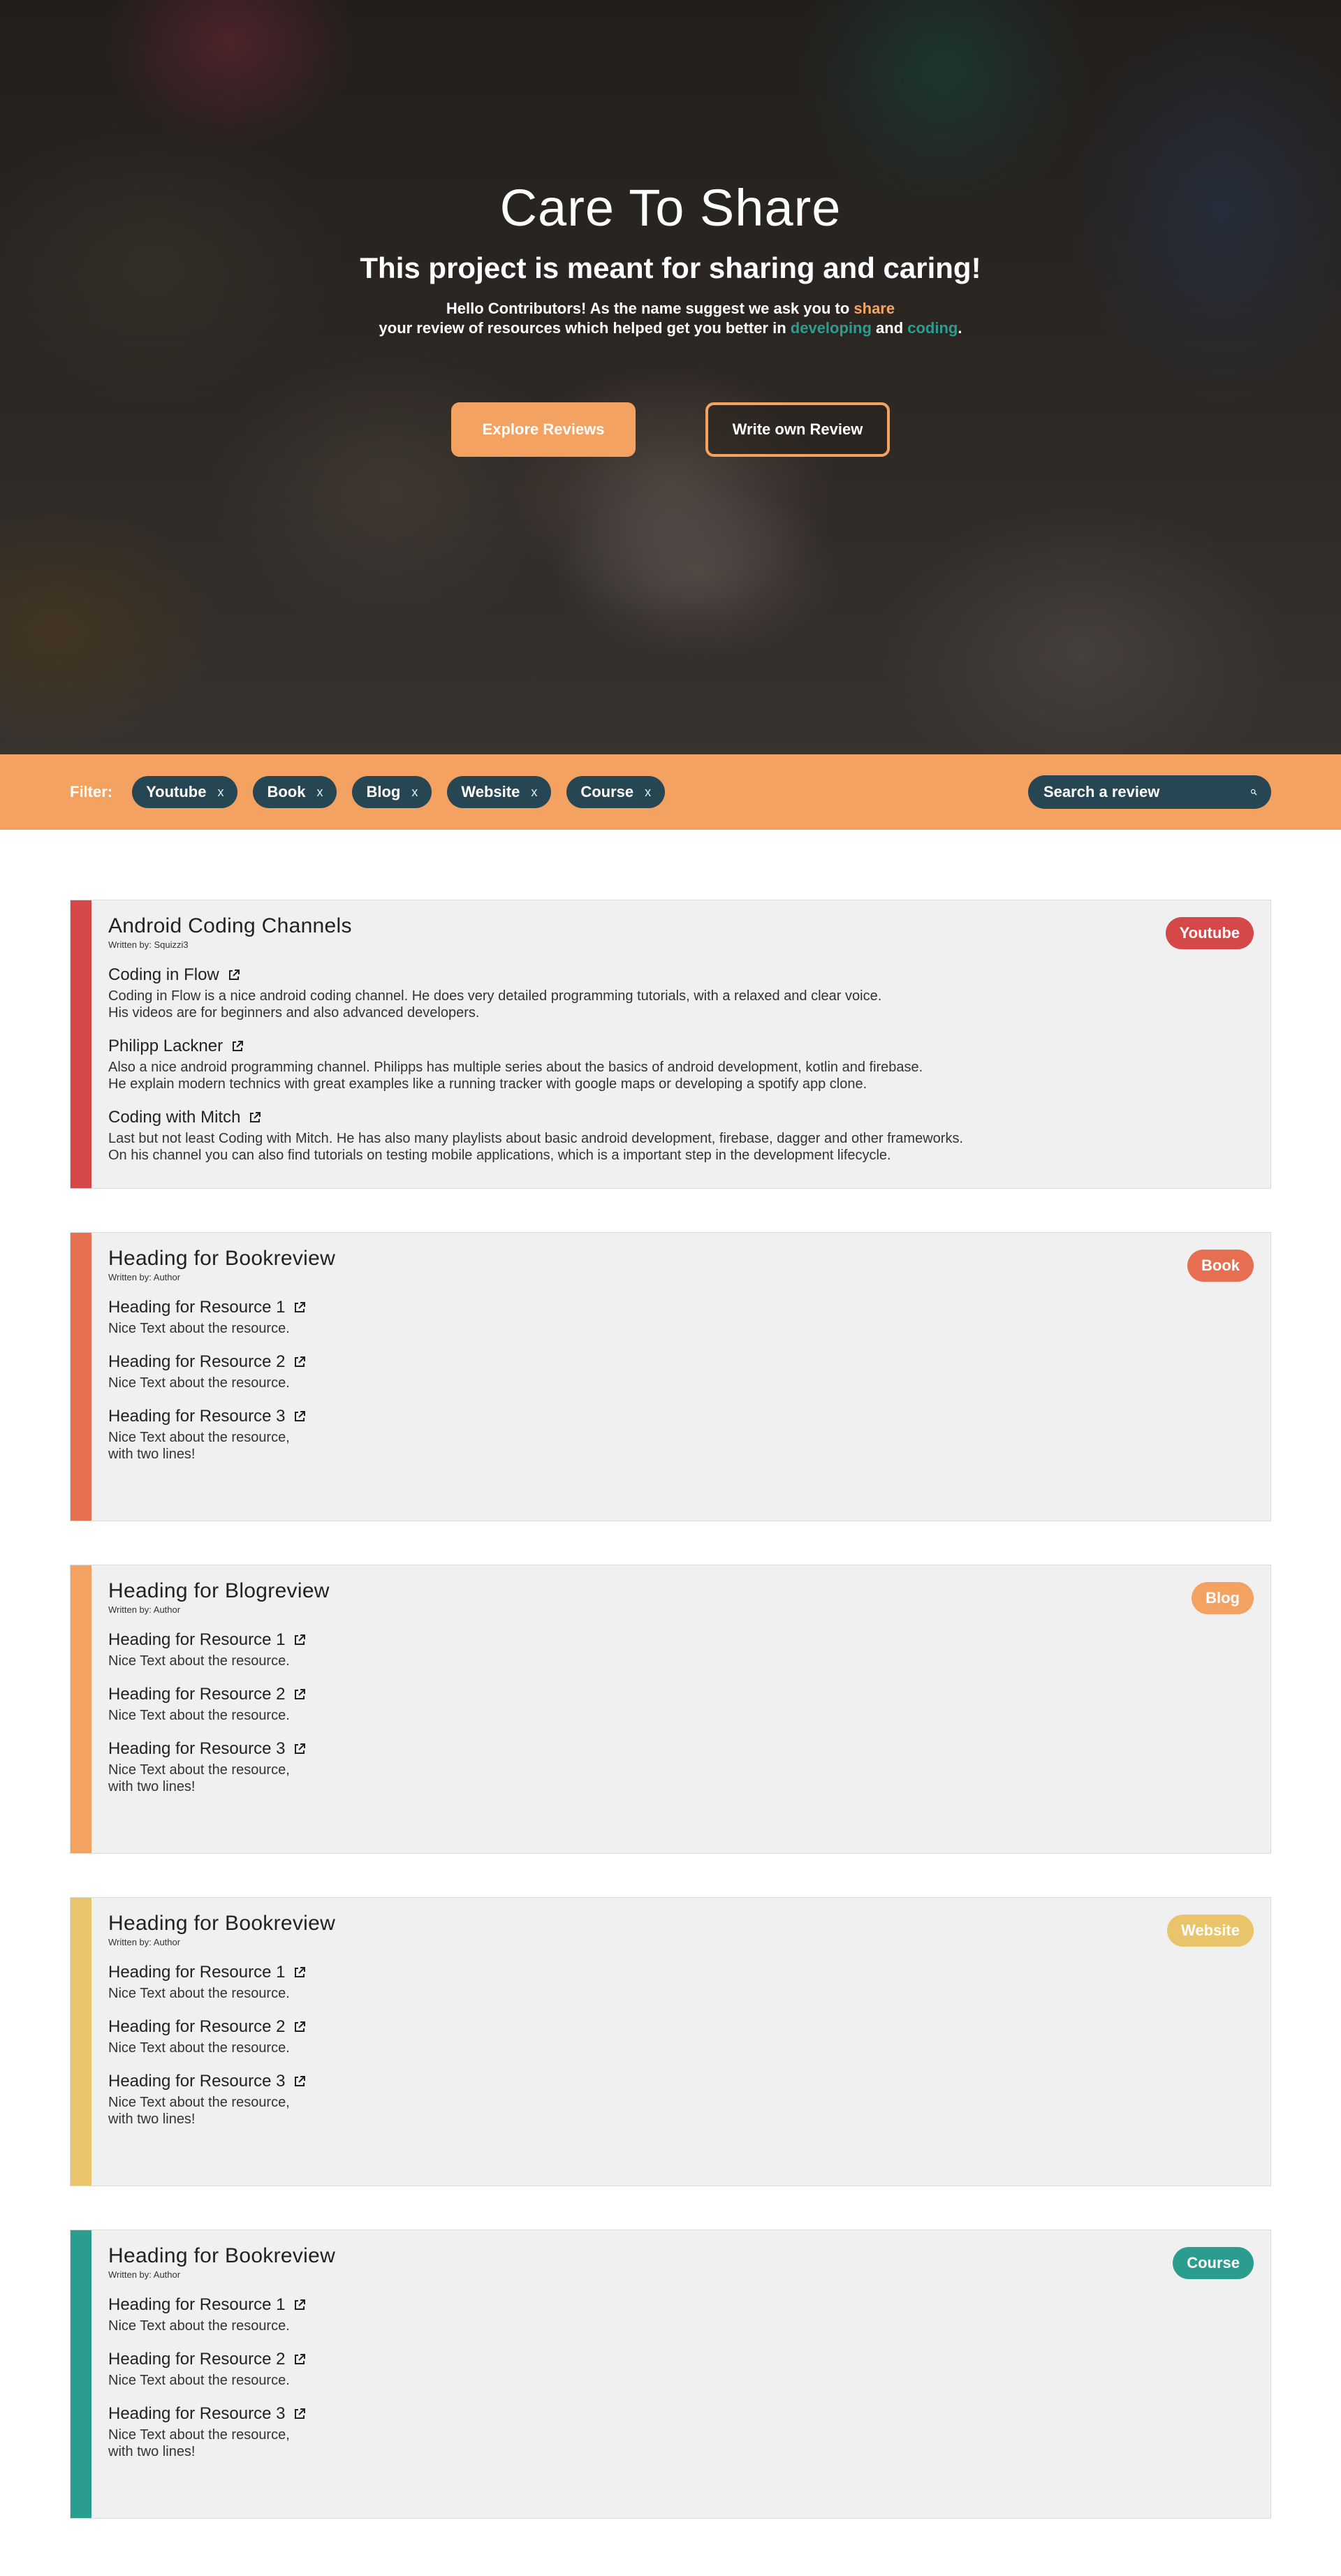 The height and width of the screenshot is (2576, 1341). I want to click on chip-label: Youtube, so click(177, 791).